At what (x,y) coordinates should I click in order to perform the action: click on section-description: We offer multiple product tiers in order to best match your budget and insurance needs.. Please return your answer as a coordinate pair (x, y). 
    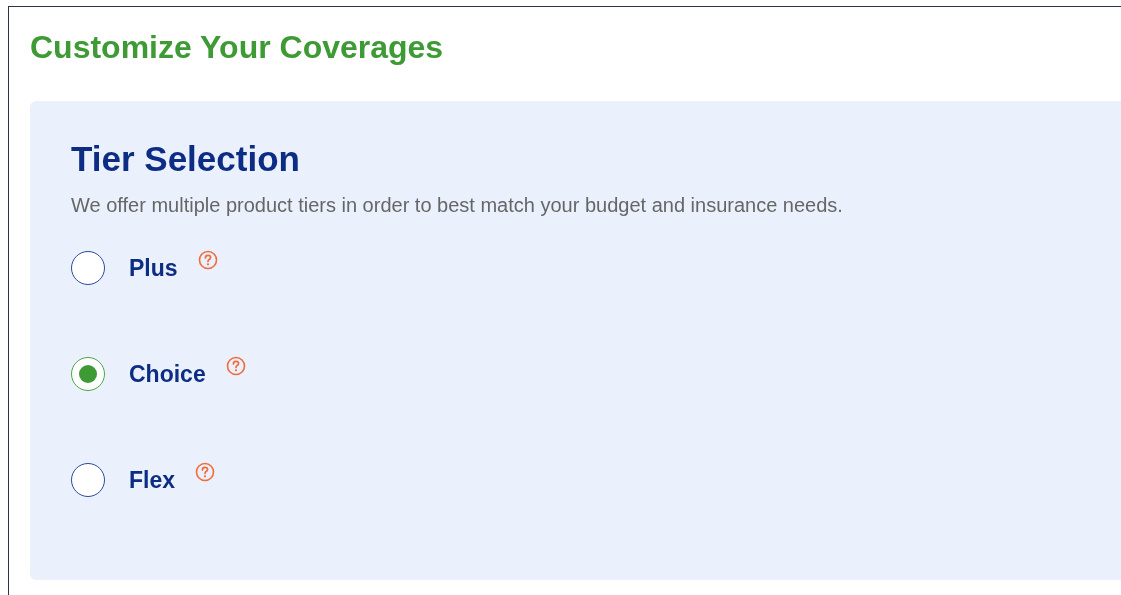
    Looking at the image, I should click on (457, 205).